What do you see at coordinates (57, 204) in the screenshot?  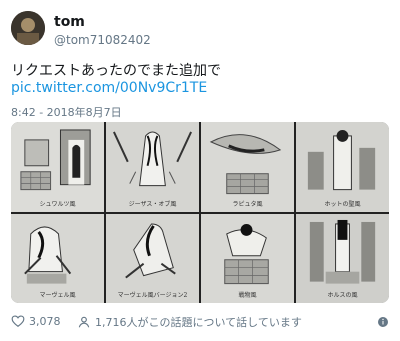 I see `image-caption: シュワルツ風` at bounding box center [57, 204].